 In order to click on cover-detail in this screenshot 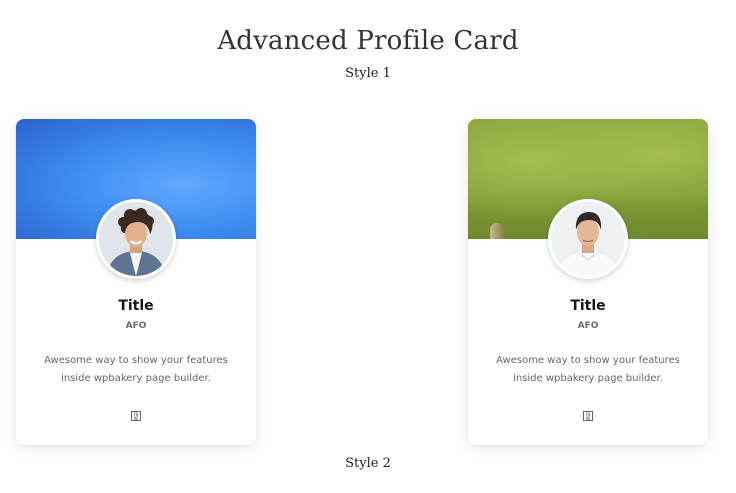, I will do `click(497, 231)`.